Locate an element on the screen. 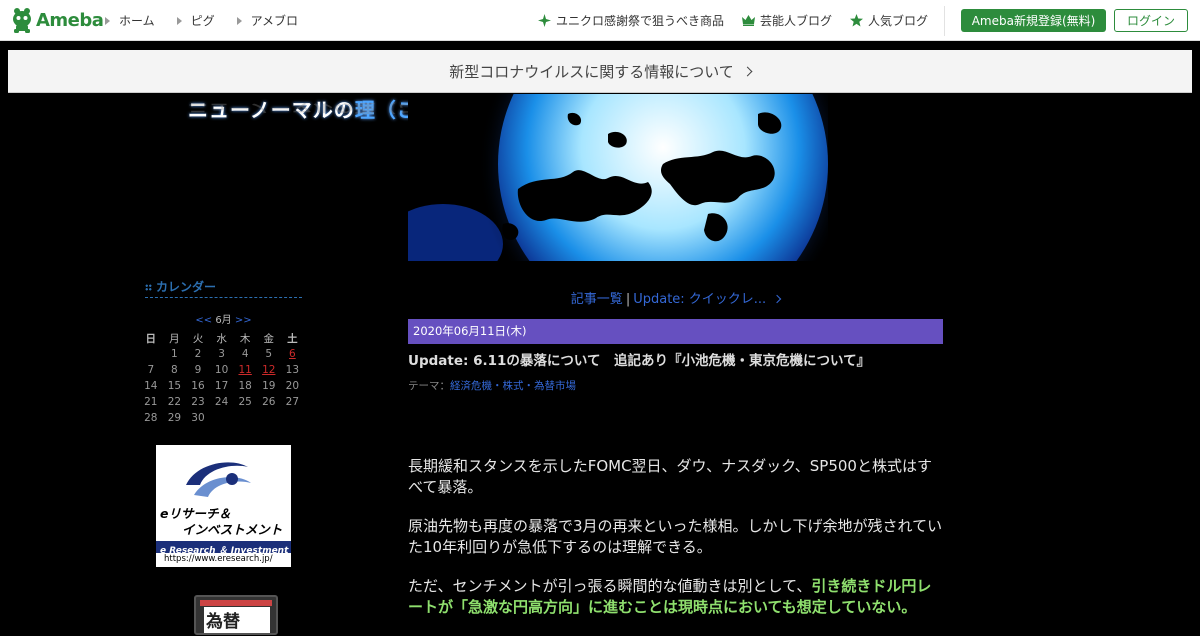  calendar-day: 11 is located at coordinates (245, 370).